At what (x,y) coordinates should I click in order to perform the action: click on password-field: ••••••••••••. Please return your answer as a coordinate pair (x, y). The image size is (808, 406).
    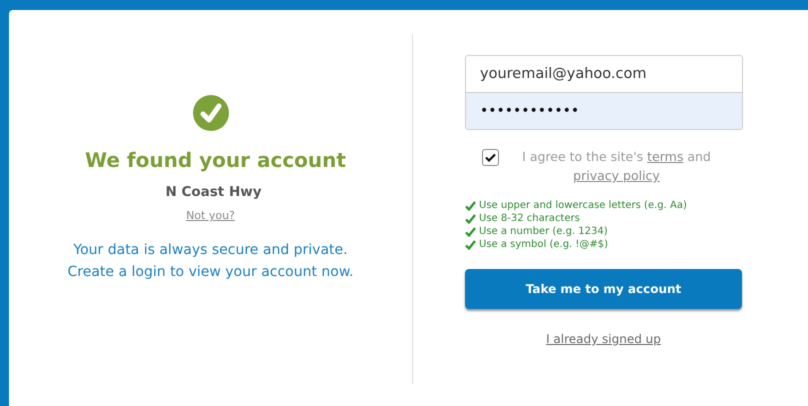
    Looking at the image, I should click on (604, 110).